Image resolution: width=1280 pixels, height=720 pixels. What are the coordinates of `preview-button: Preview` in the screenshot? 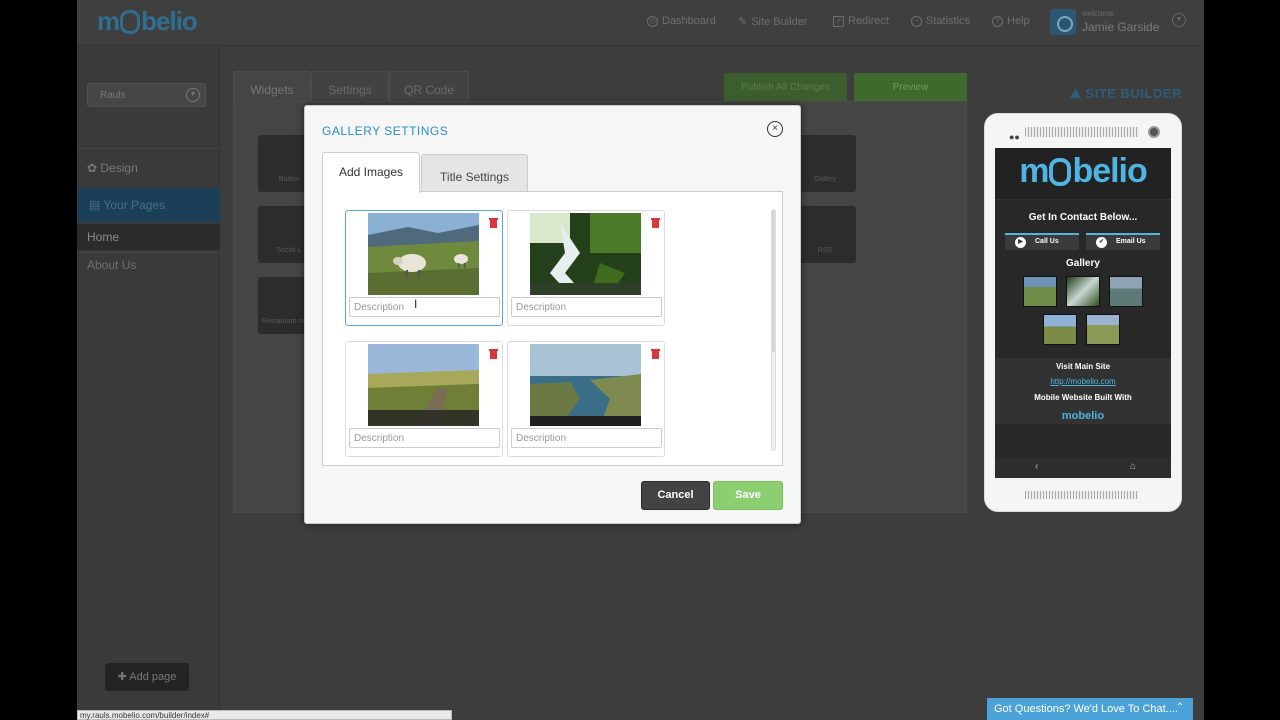 It's located at (910, 87).